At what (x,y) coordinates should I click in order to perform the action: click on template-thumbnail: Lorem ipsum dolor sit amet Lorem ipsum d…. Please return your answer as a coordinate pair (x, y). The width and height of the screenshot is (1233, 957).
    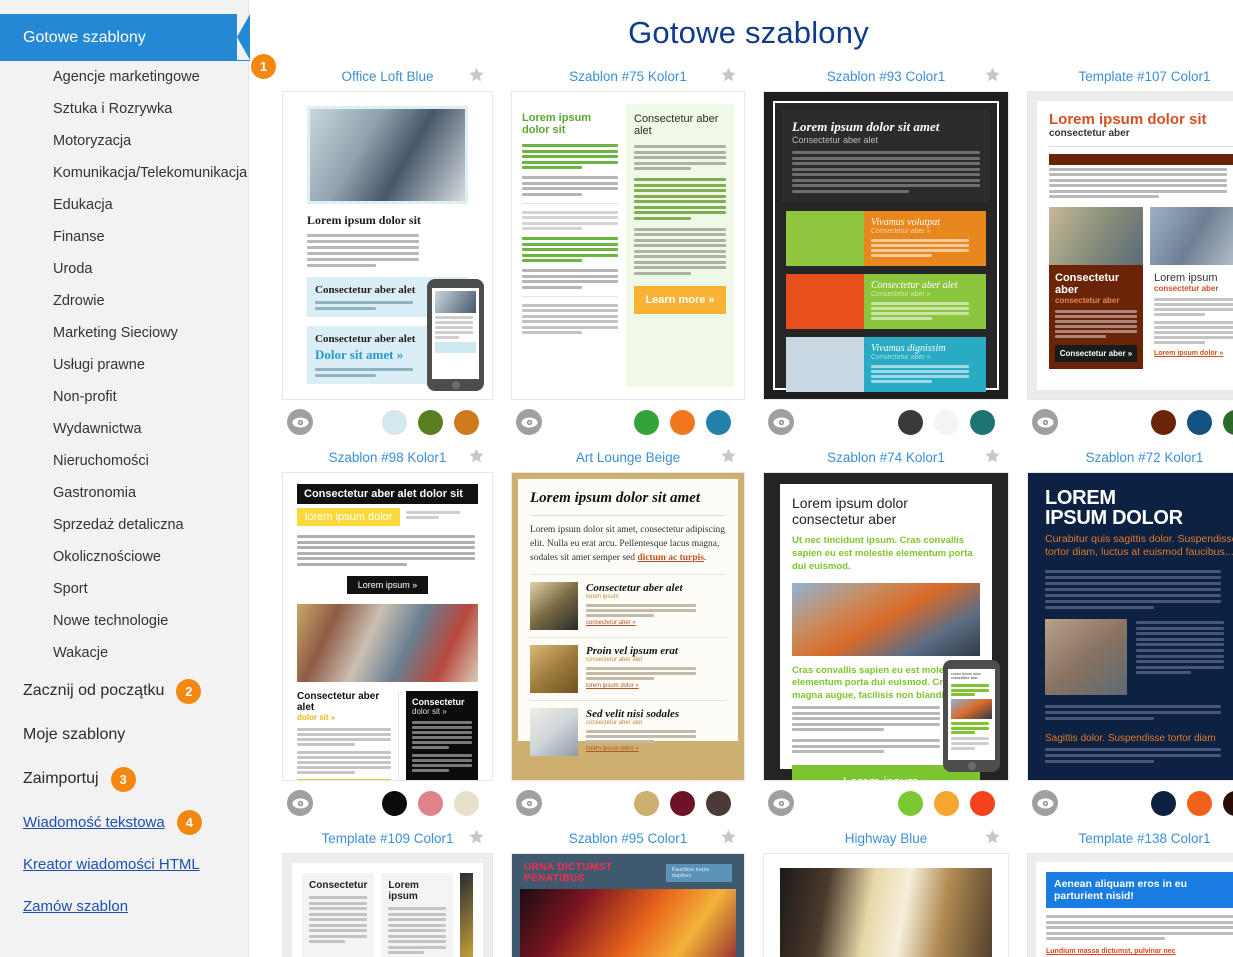
    Looking at the image, I should click on (628, 626).